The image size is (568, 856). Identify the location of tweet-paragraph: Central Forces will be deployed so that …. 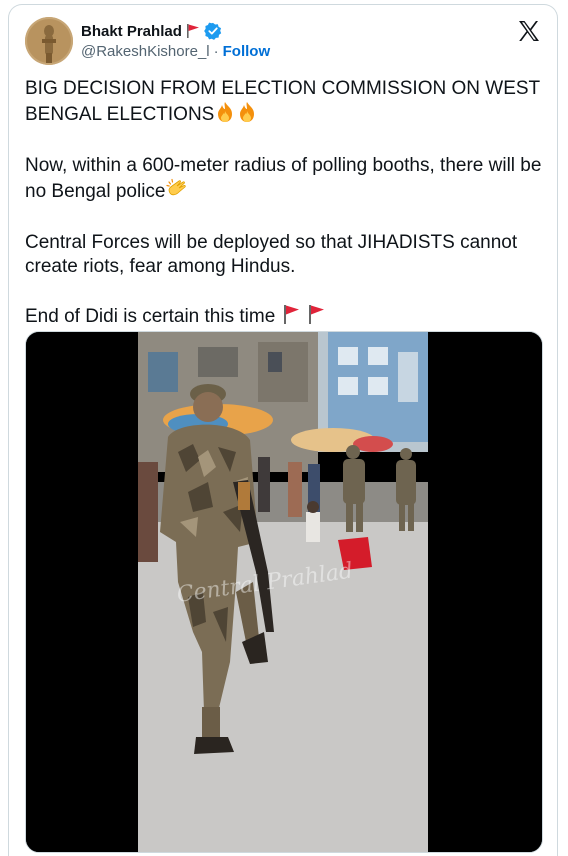
(285, 255).